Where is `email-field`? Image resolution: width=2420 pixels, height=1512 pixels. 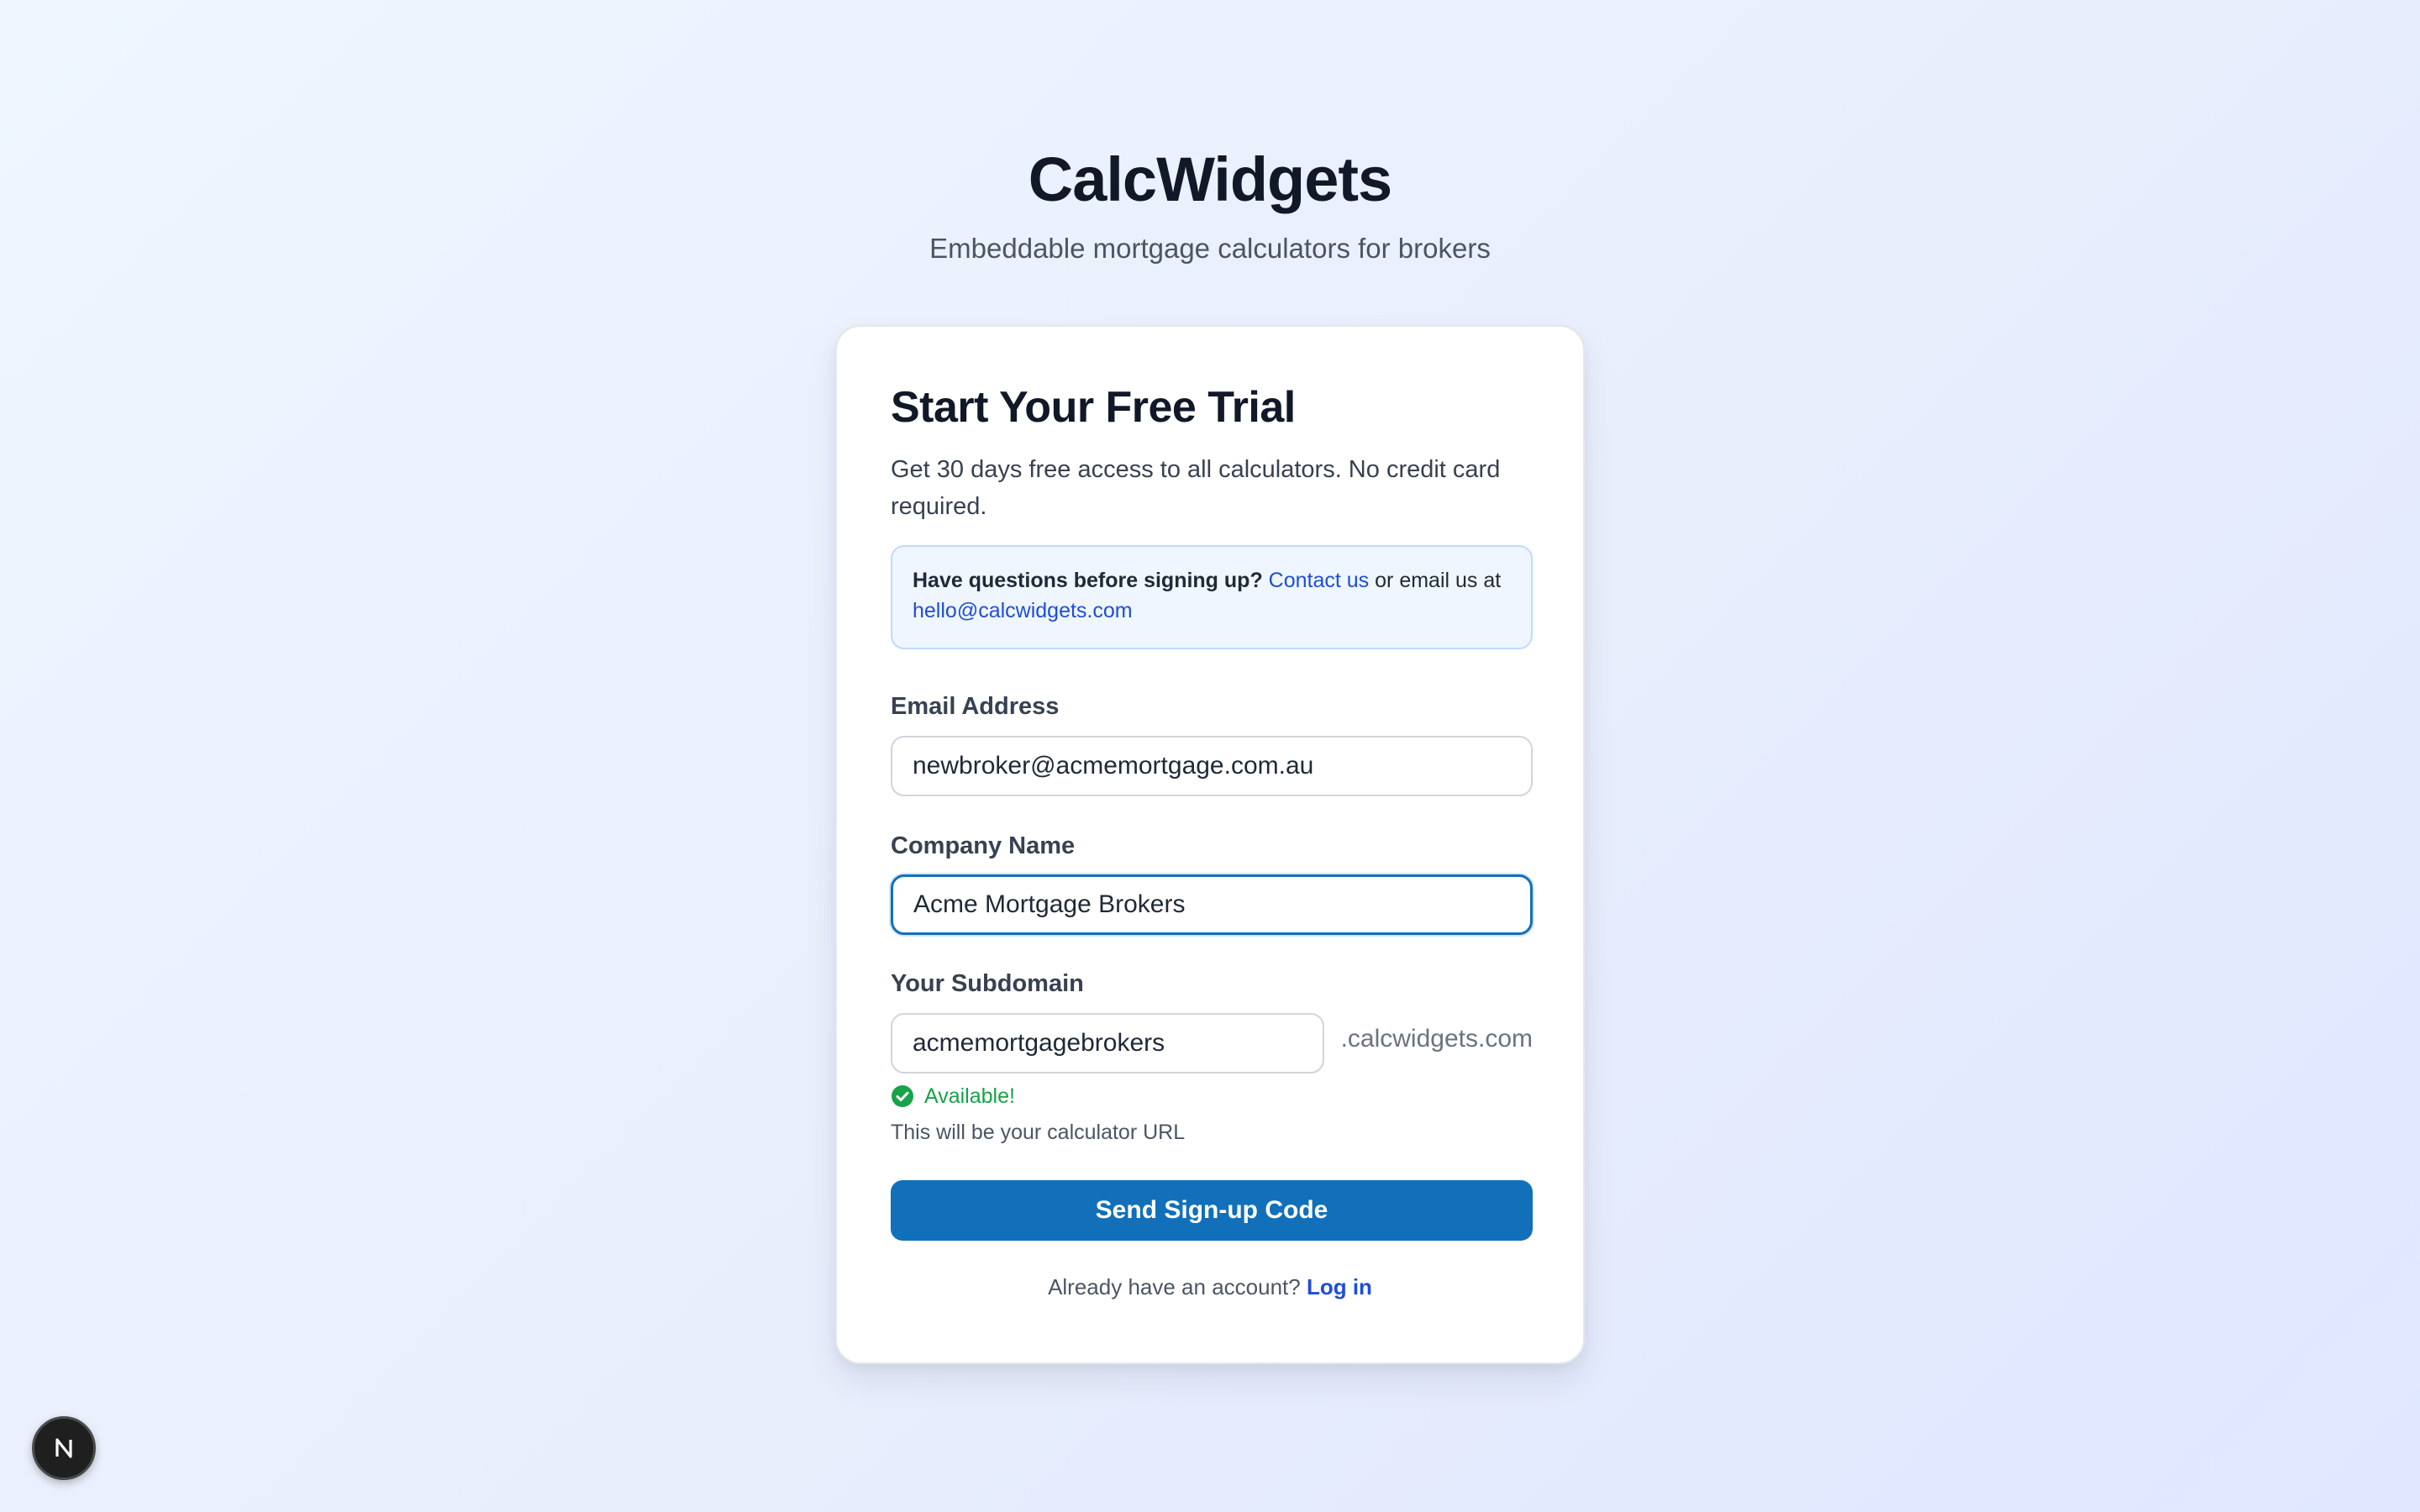 email-field is located at coordinates (1212, 766).